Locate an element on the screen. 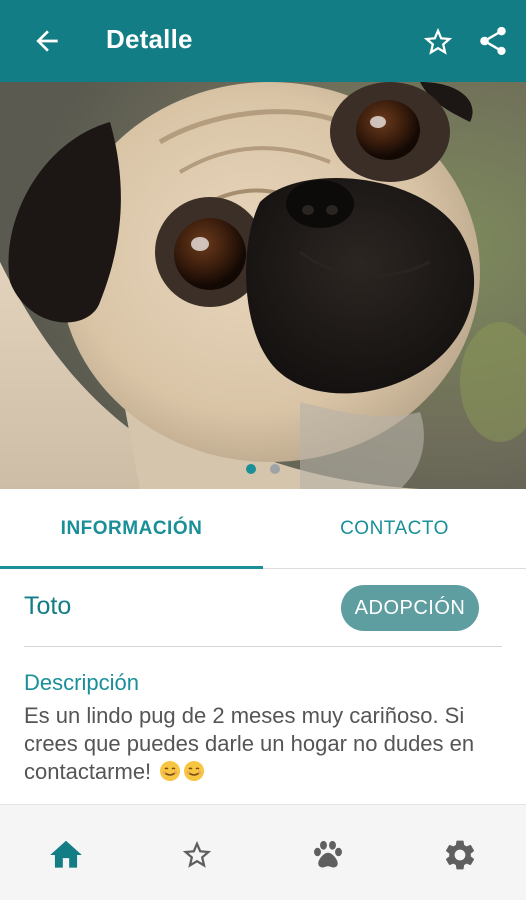  page-title: Detalle is located at coordinates (149, 39).